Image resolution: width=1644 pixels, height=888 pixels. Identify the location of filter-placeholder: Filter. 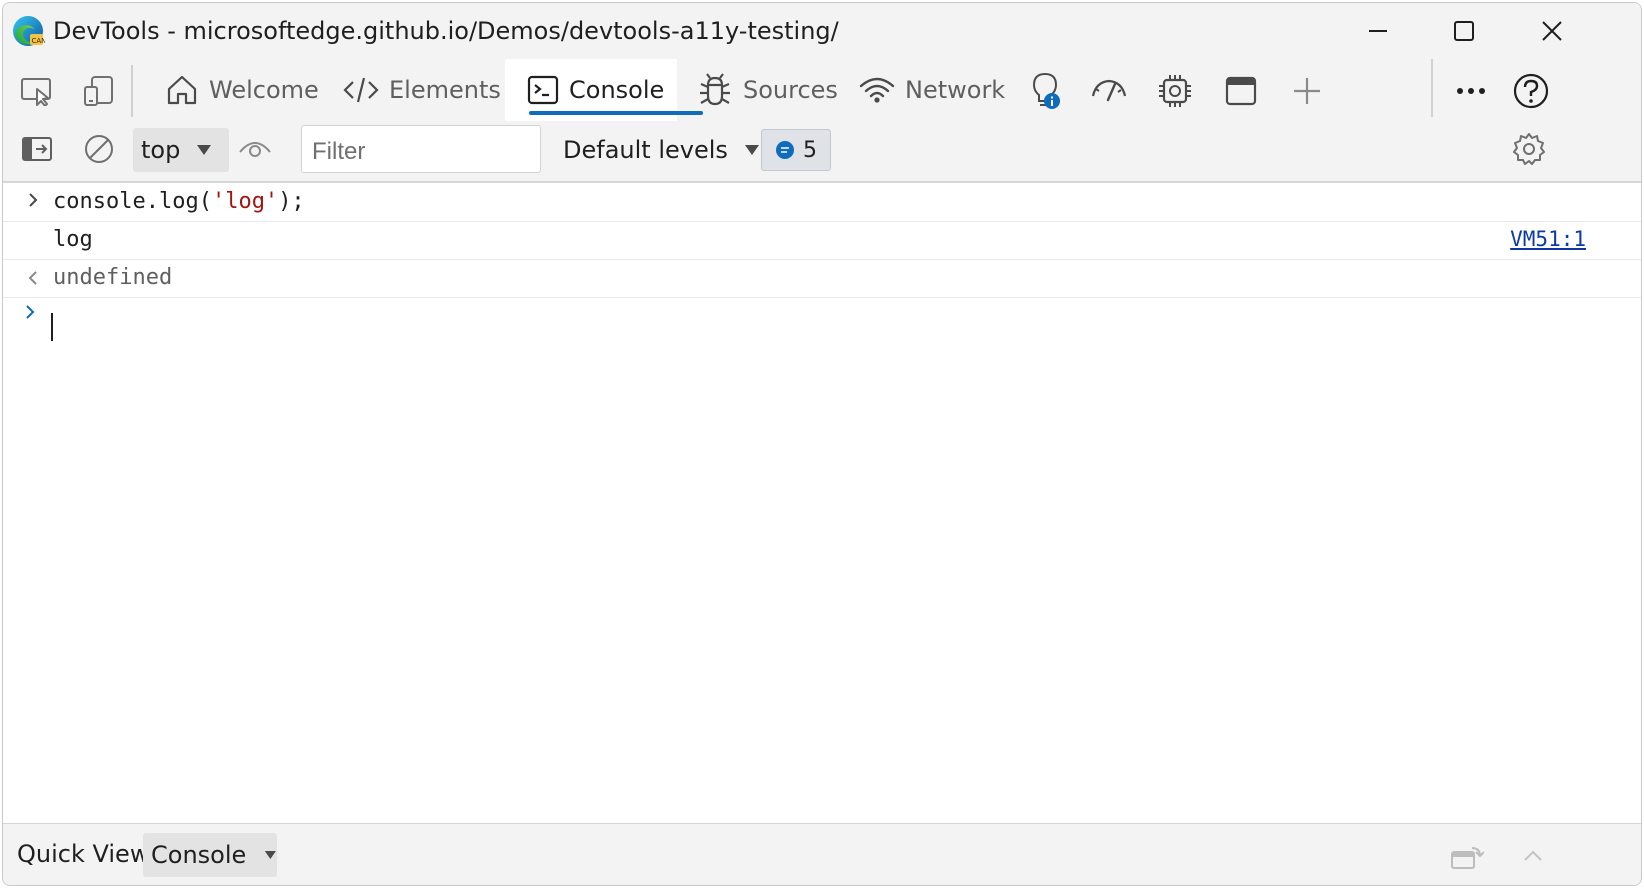
(339, 151).